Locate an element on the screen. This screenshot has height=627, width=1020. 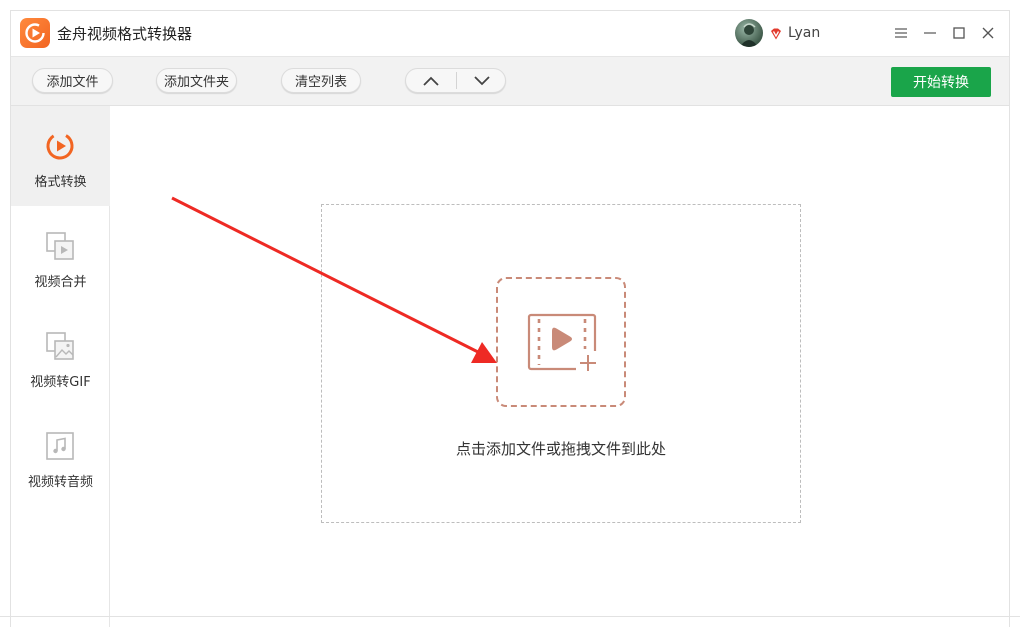
sidebar-item-label: 视频合并 is located at coordinates (60, 282).